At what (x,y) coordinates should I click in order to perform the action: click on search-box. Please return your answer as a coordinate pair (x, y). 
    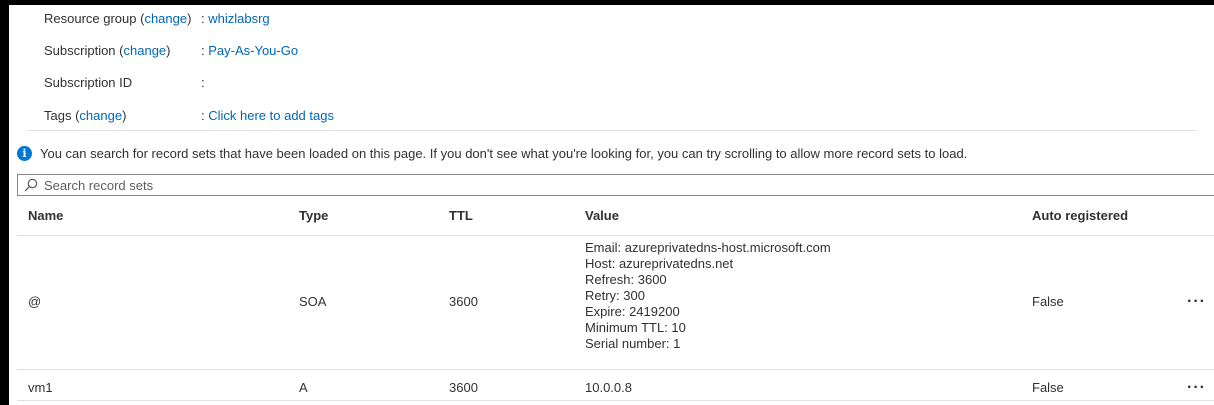
    Looking at the image, I should click on (615, 185).